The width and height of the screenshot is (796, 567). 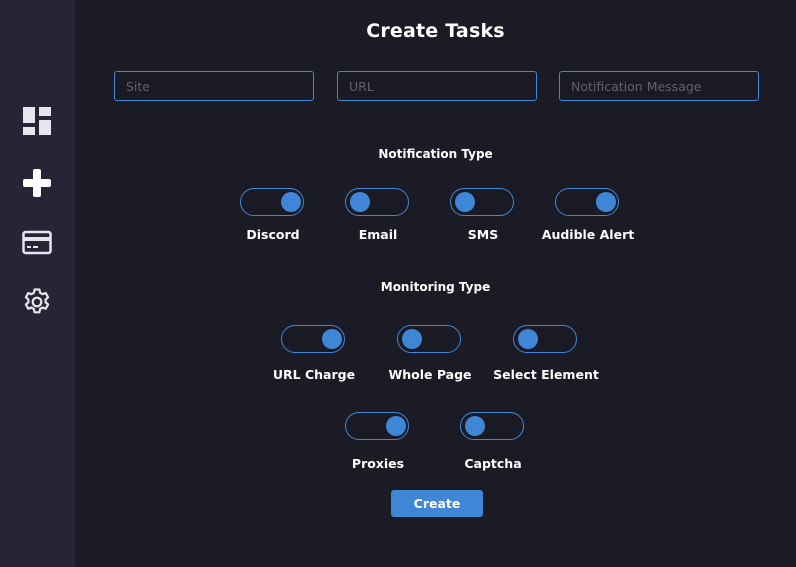 I want to click on proxies-label: Proxies, so click(x=378, y=463).